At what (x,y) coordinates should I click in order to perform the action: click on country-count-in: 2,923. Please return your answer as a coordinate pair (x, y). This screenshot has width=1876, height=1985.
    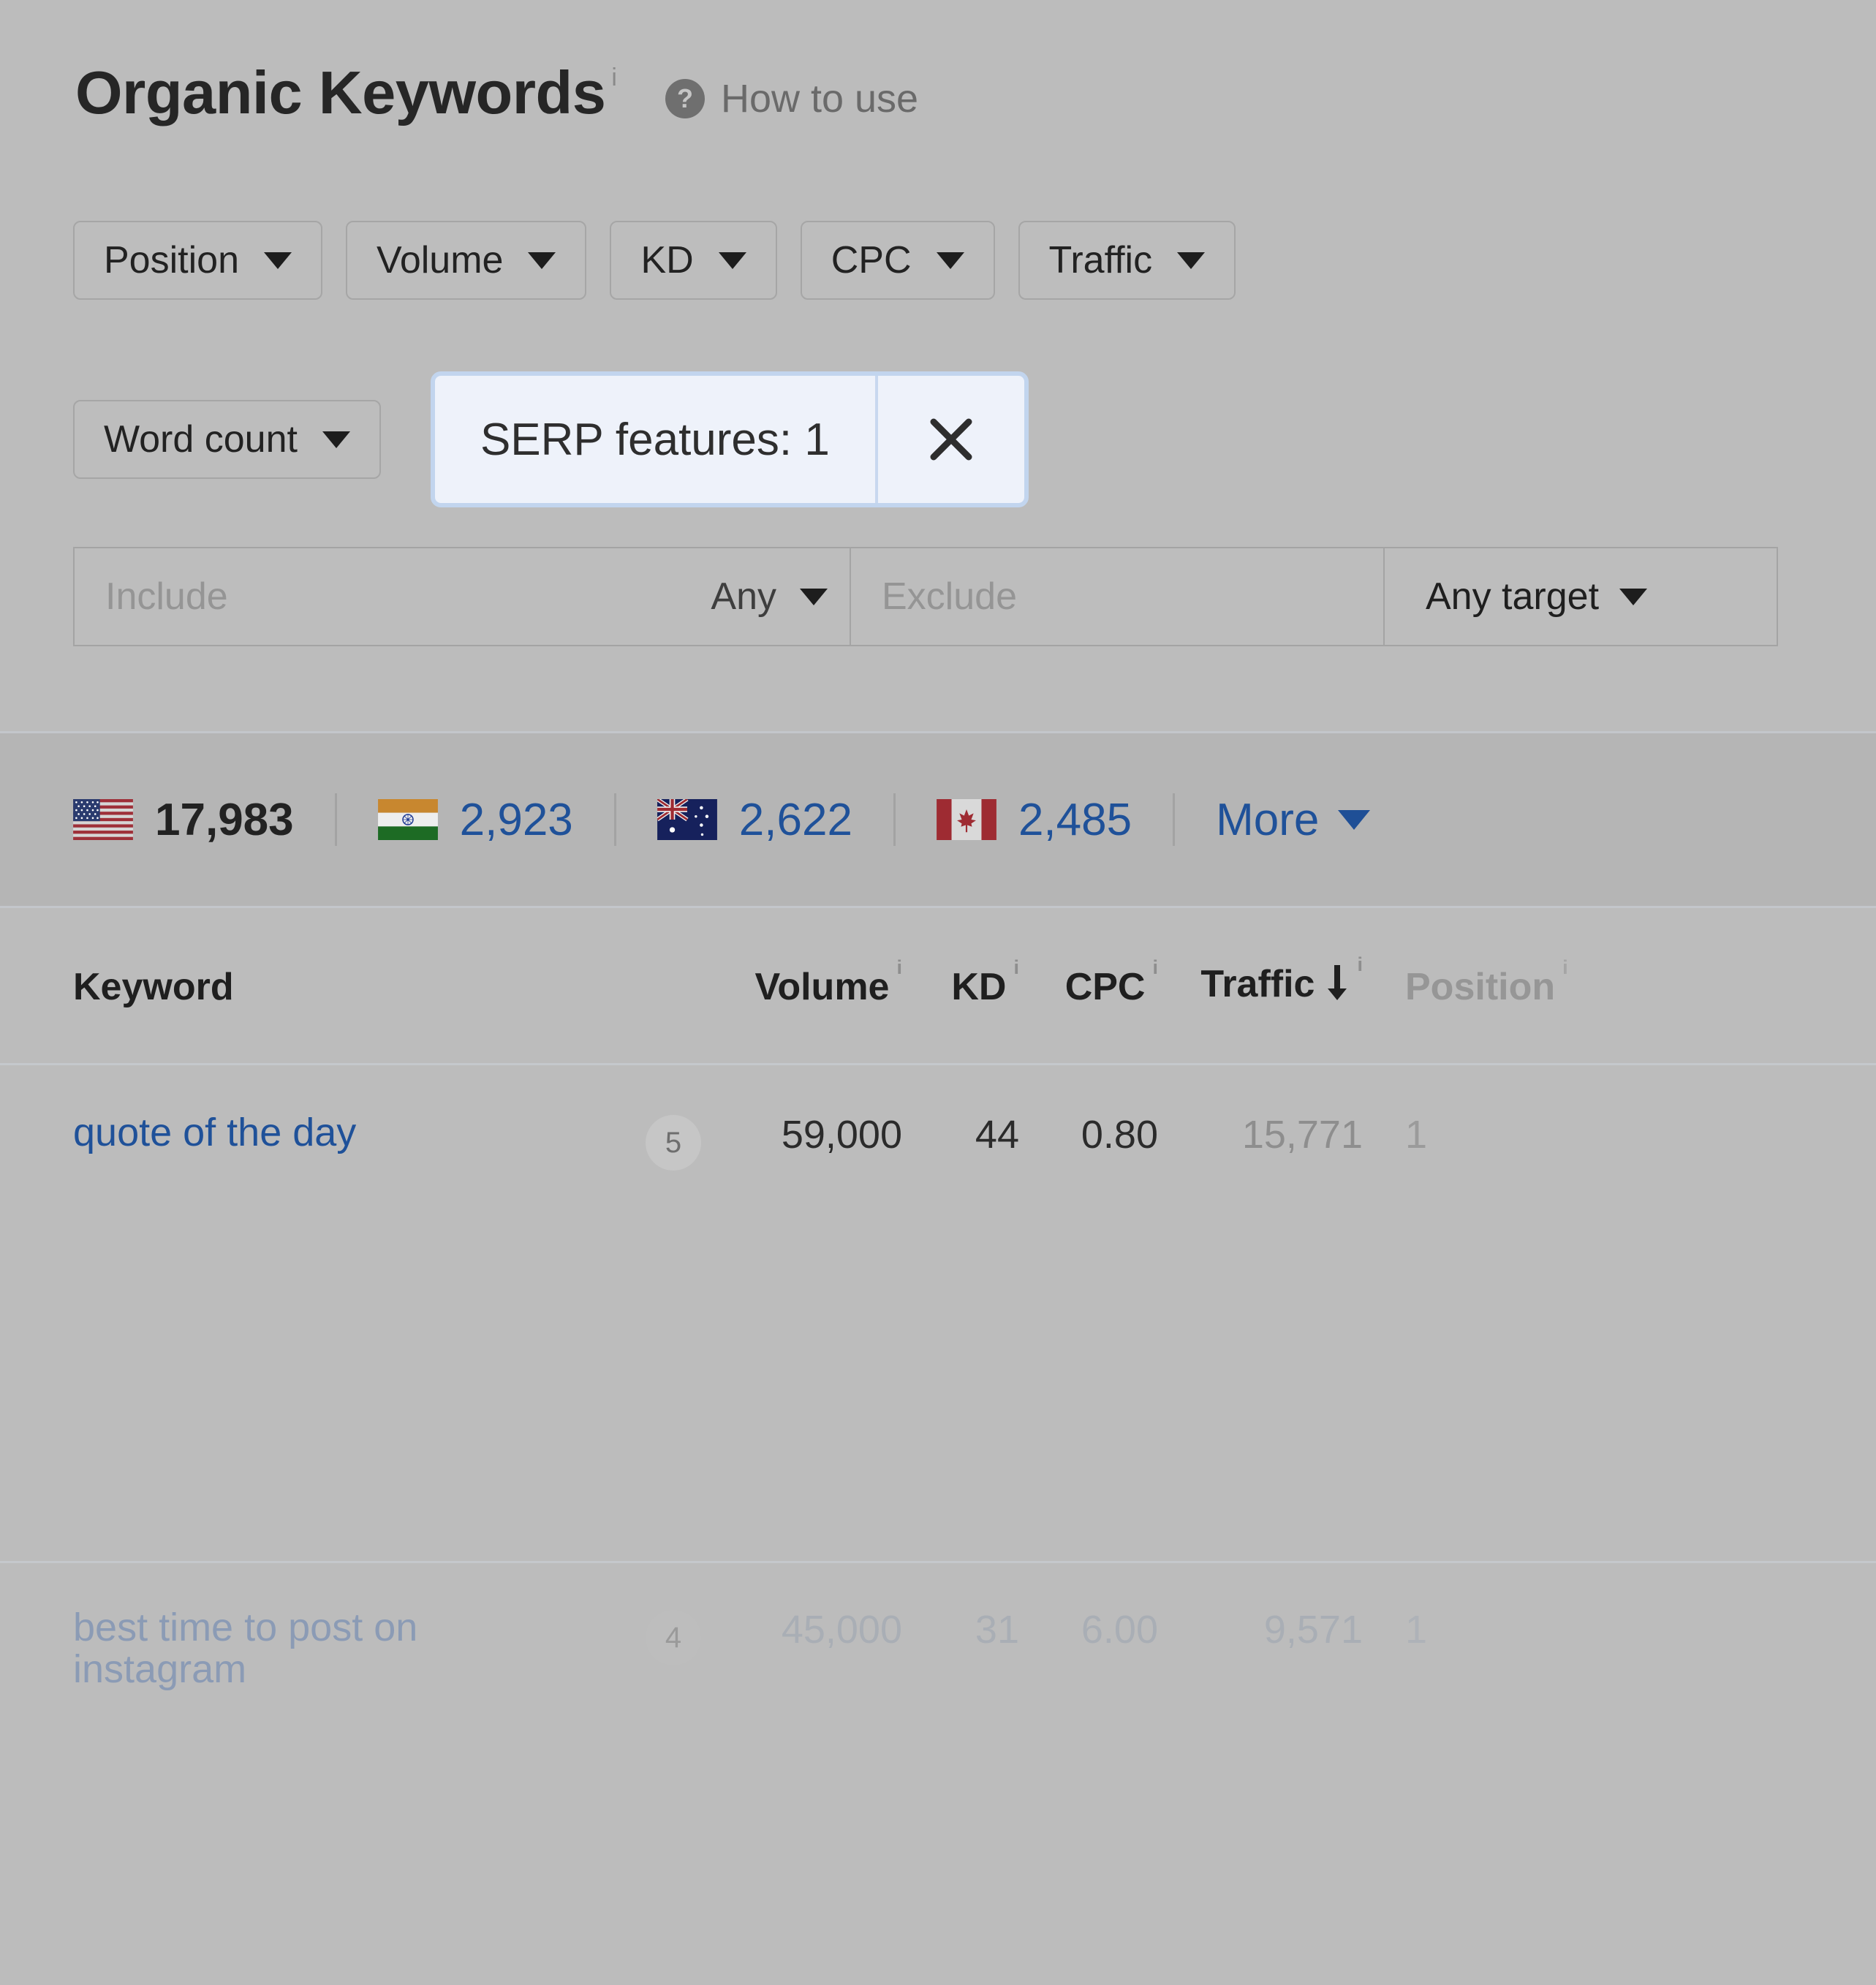
    Looking at the image, I should click on (516, 819).